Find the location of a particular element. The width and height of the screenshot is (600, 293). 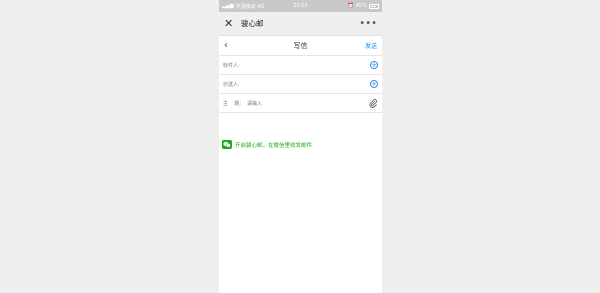

status-right: ⏰ 45% is located at coordinates (363, 6).